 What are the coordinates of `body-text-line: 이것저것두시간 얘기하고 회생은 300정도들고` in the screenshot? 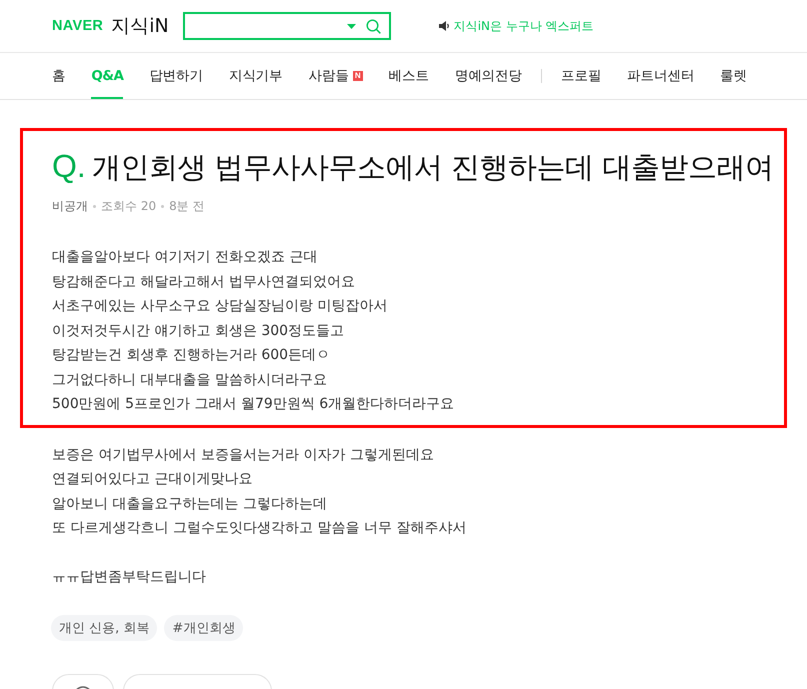 It's located at (199, 331).